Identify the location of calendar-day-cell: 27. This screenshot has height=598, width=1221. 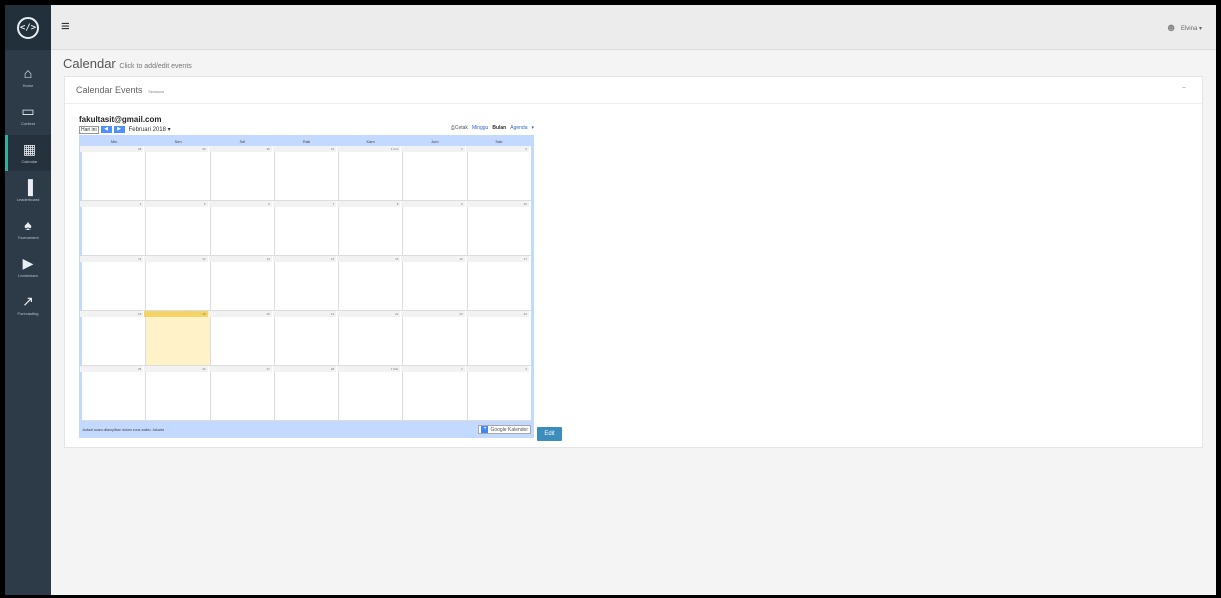
(241, 393).